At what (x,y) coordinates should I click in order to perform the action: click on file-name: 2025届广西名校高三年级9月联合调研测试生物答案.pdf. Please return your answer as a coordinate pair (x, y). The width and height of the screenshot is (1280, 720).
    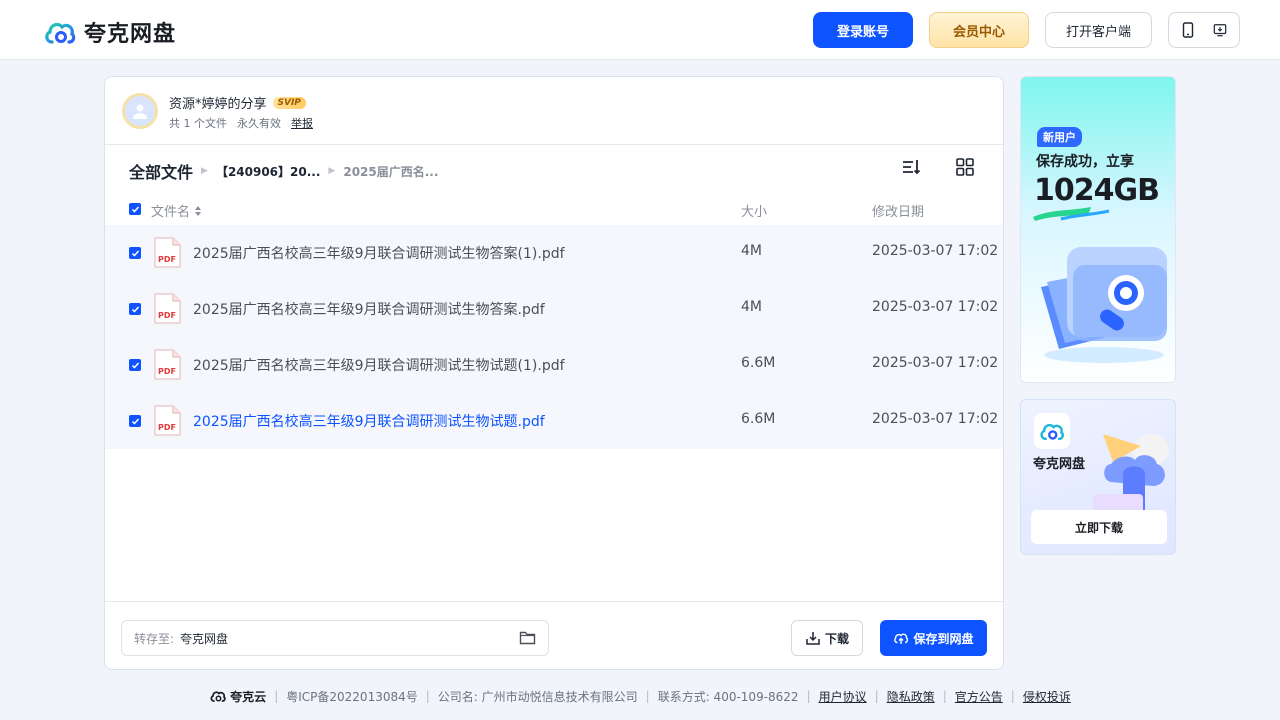
    Looking at the image, I should click on (369, 309).